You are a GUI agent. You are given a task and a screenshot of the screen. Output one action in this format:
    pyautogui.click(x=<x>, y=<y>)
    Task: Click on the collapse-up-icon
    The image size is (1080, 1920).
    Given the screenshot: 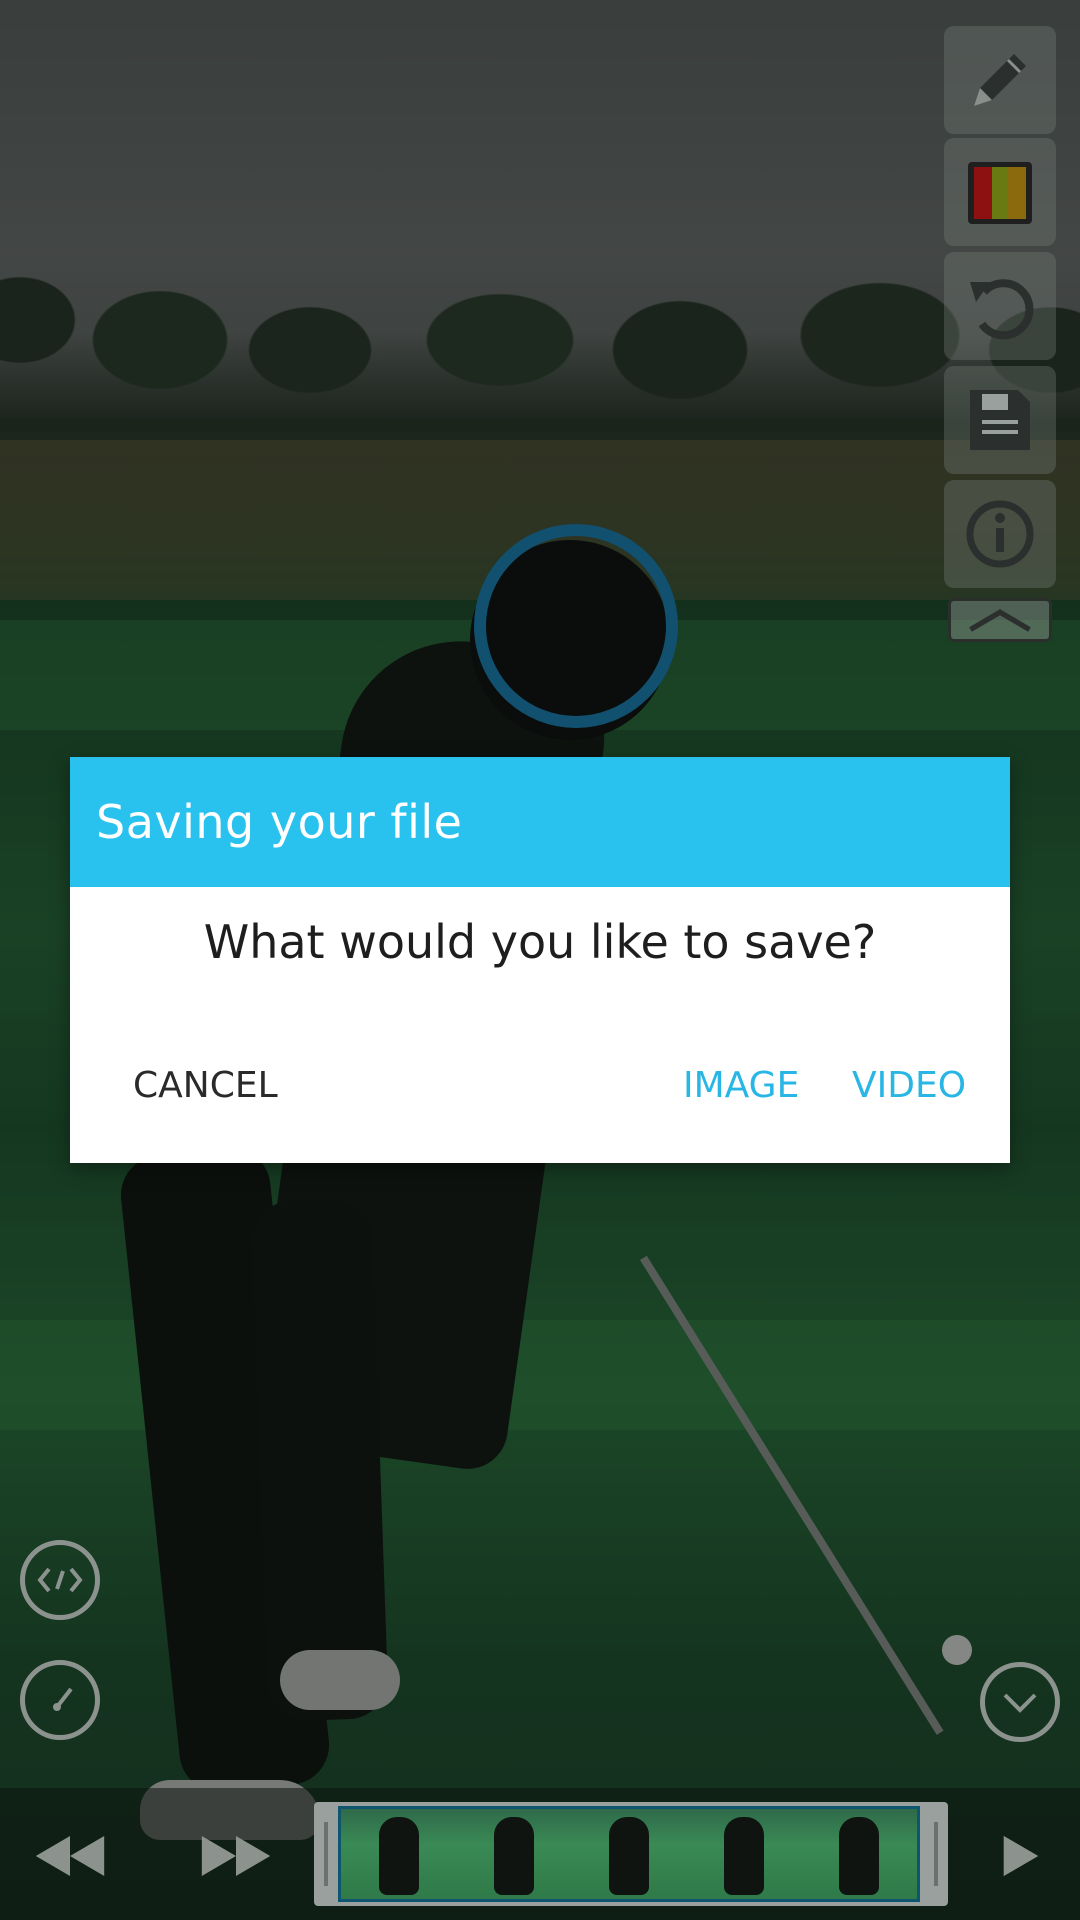 What is the action you would take?
    pyautogui.click(x=1000, y=620)
    